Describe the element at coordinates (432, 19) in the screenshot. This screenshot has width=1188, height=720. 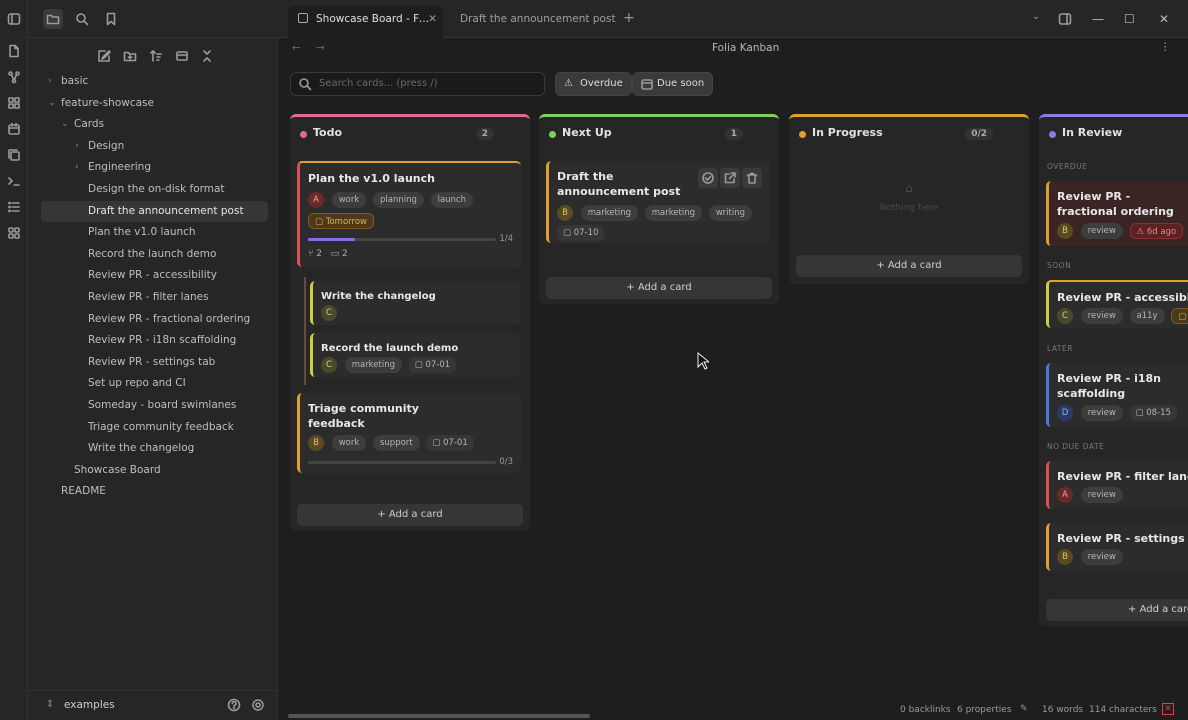
I see `close-icon: ✕` at that location.